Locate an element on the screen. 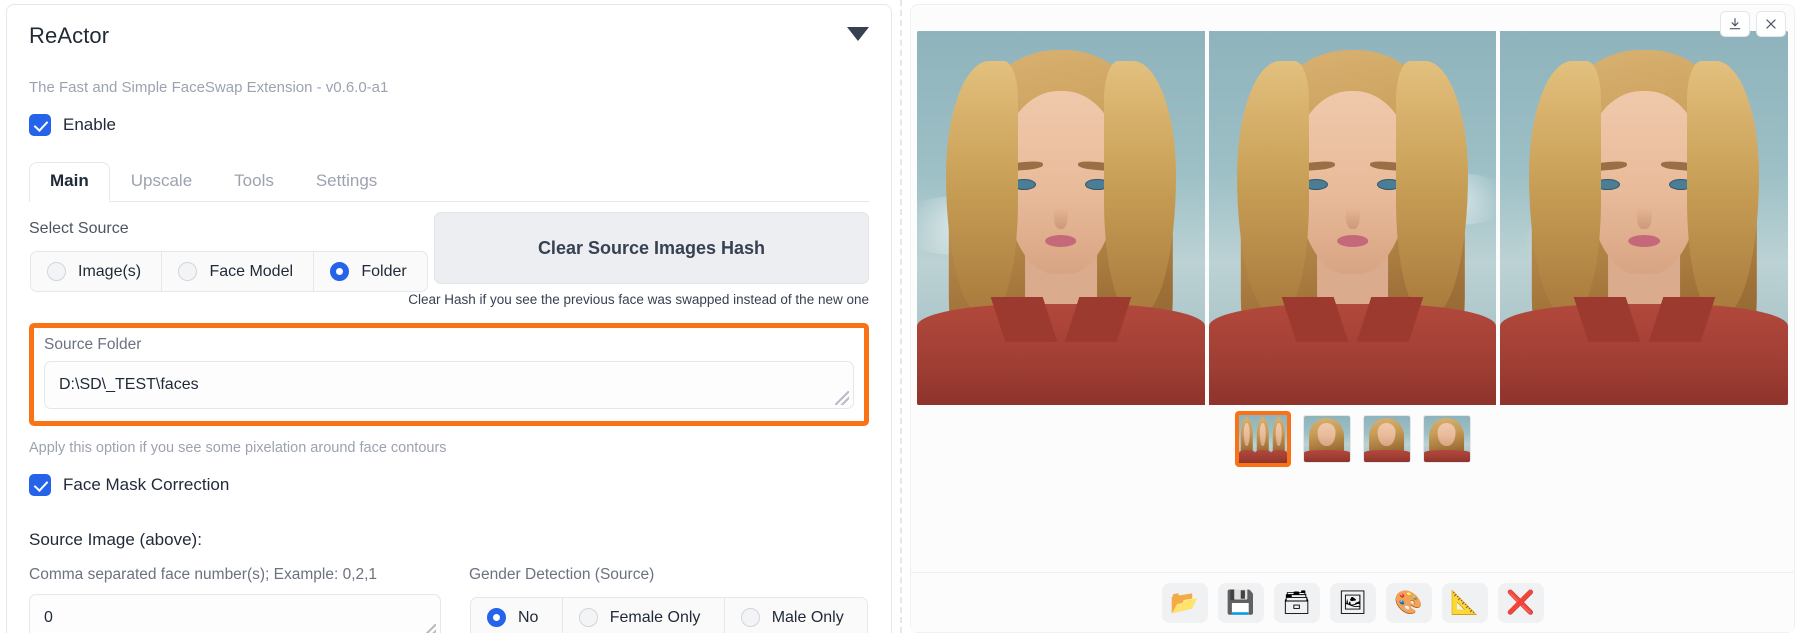 This screenshot has width=1805, height=633. face-mask-checkbox-row: Face Mask Correction is located at coordinates (449, 485).